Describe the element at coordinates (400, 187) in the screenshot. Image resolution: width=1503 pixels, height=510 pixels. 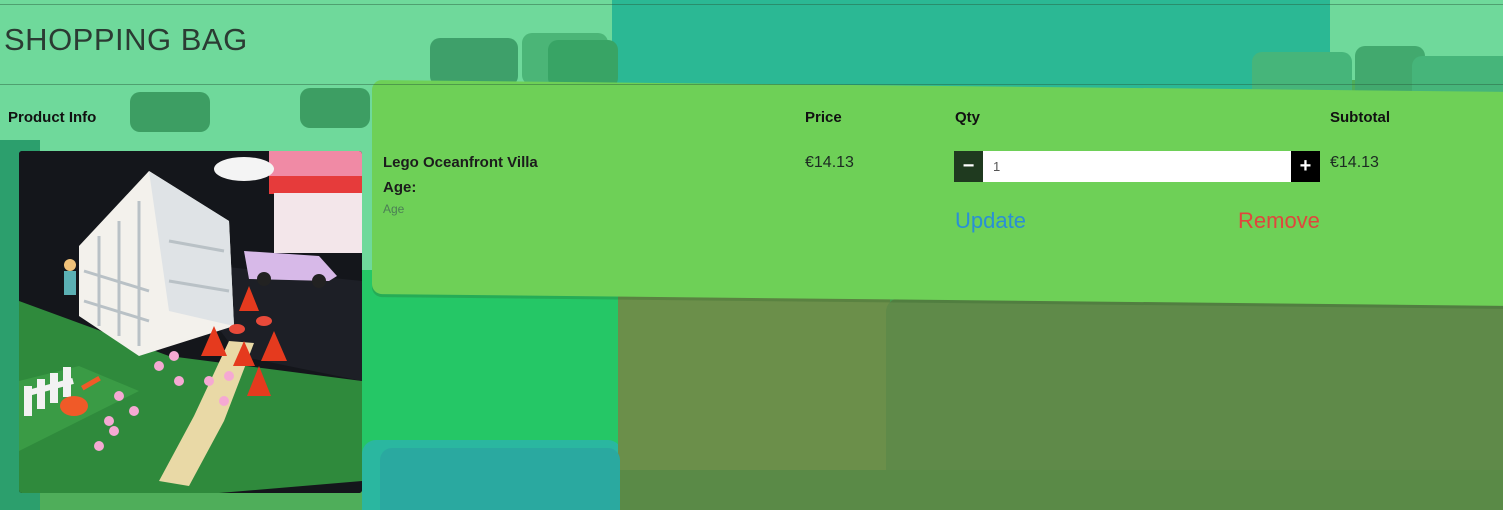
I see `age-label: Age:` at that location.